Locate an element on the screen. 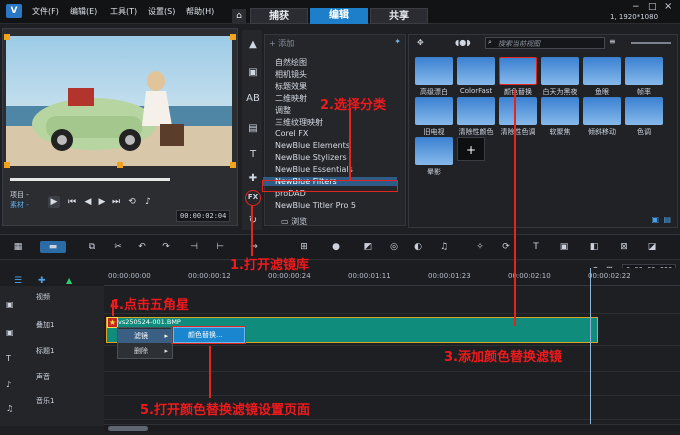 This screenshot has width=680, height=435. tab-edit: 编辑 is located at coordinates (339, 16).